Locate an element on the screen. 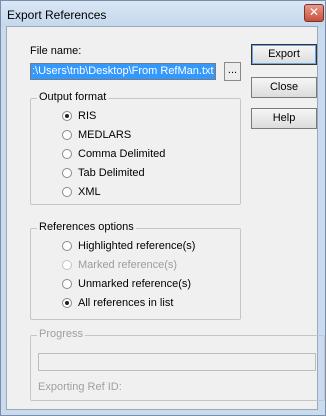  radio-all-label: All references in list is located at coordinates (126, 303).